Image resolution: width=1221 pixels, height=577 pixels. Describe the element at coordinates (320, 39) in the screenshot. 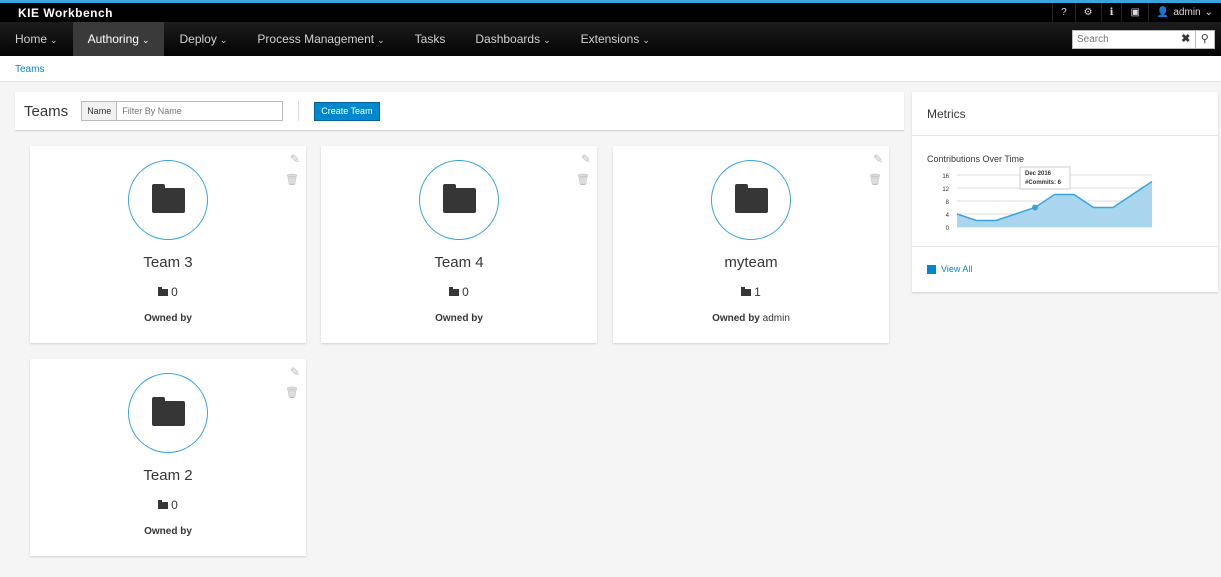

I see `nav-process-management: Process Management ⌄` at that location.